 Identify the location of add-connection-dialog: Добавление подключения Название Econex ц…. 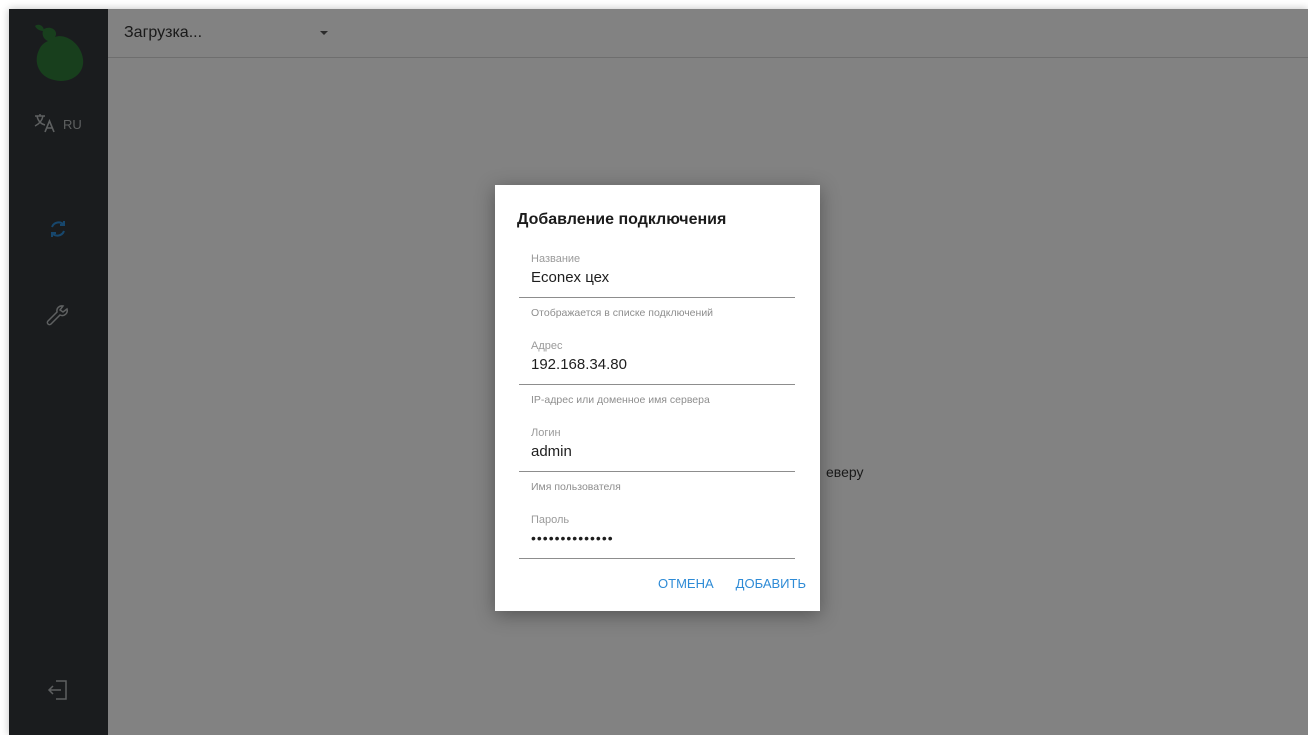
(657, 398).